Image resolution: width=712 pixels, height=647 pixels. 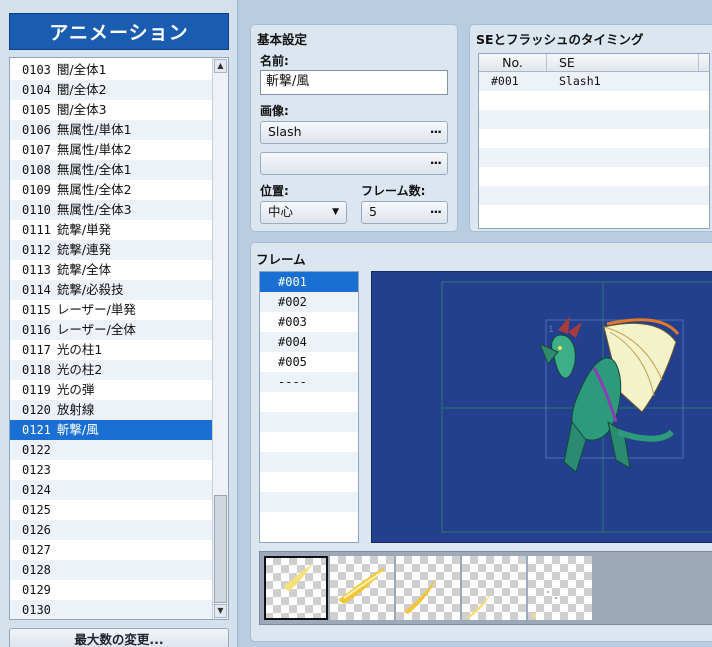 What do you see at coordinates (560, 39) in the screenshot?
I see `se-timing-title: SEとフラッシュのタイミング` at bounding box center [560, 39].